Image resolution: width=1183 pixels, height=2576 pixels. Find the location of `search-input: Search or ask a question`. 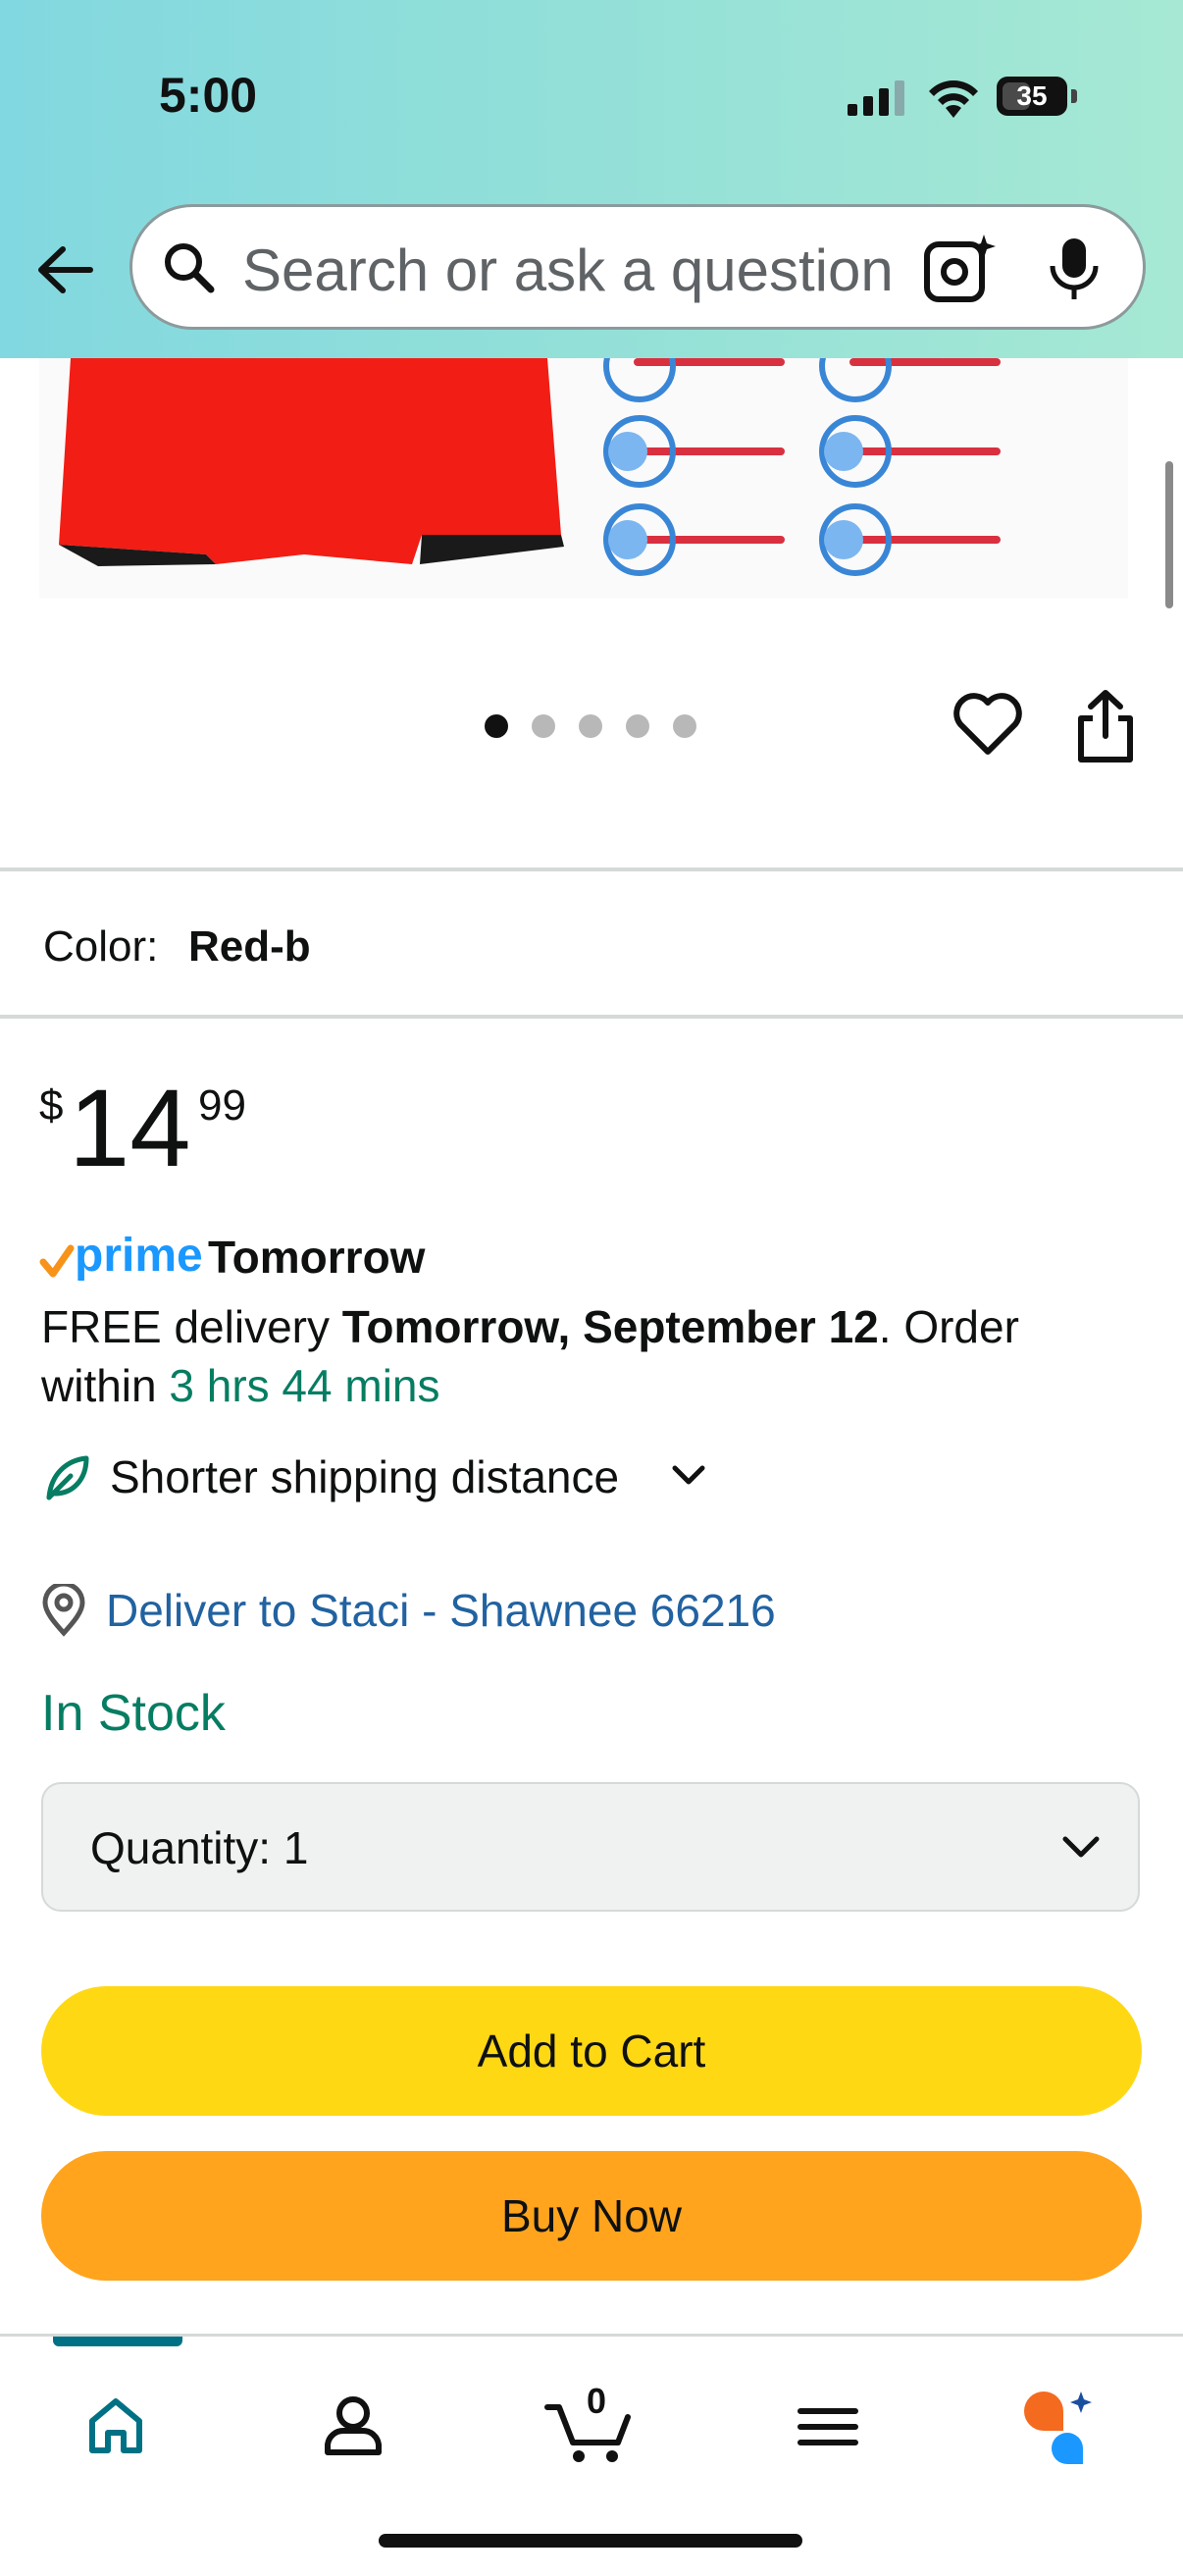

search-input: Search or ask a question is located at coordinates (568, 270).